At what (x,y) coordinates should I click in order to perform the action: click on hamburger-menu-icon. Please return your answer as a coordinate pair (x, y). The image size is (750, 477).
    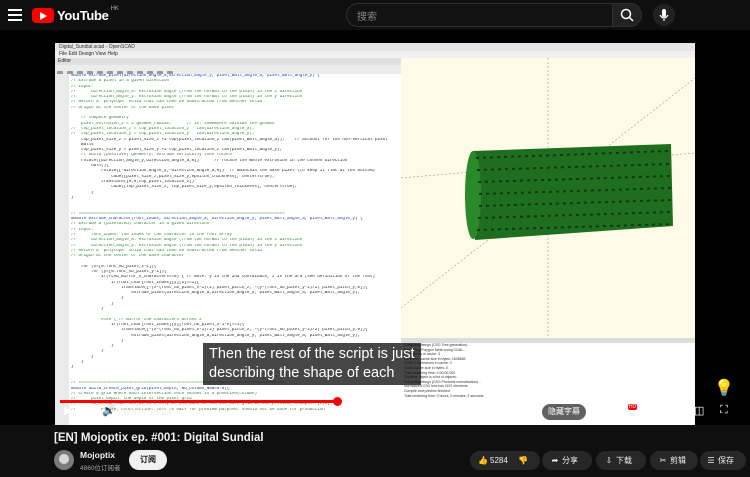
    Looking at the image, I should click on (15, 15).